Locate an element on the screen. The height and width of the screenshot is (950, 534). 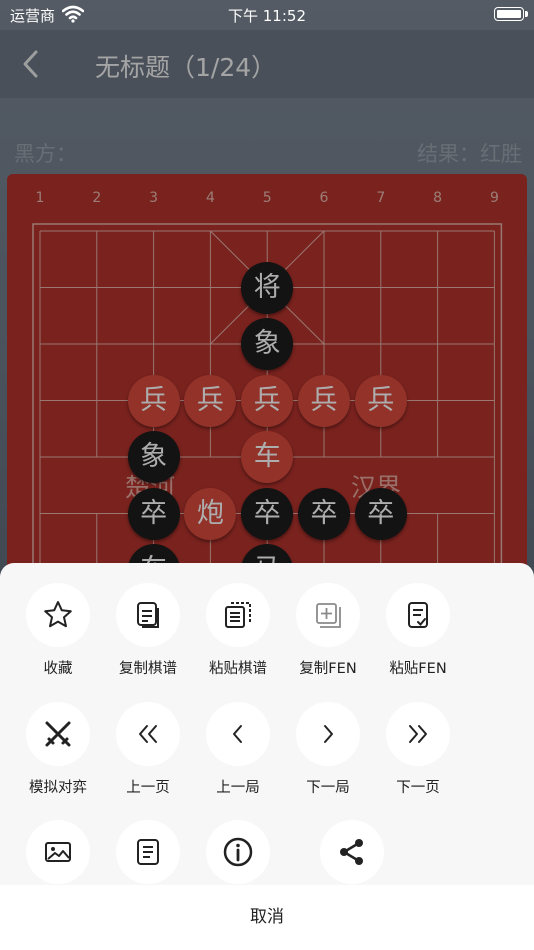
paste-record-icon is located at coordinates (238, 615).